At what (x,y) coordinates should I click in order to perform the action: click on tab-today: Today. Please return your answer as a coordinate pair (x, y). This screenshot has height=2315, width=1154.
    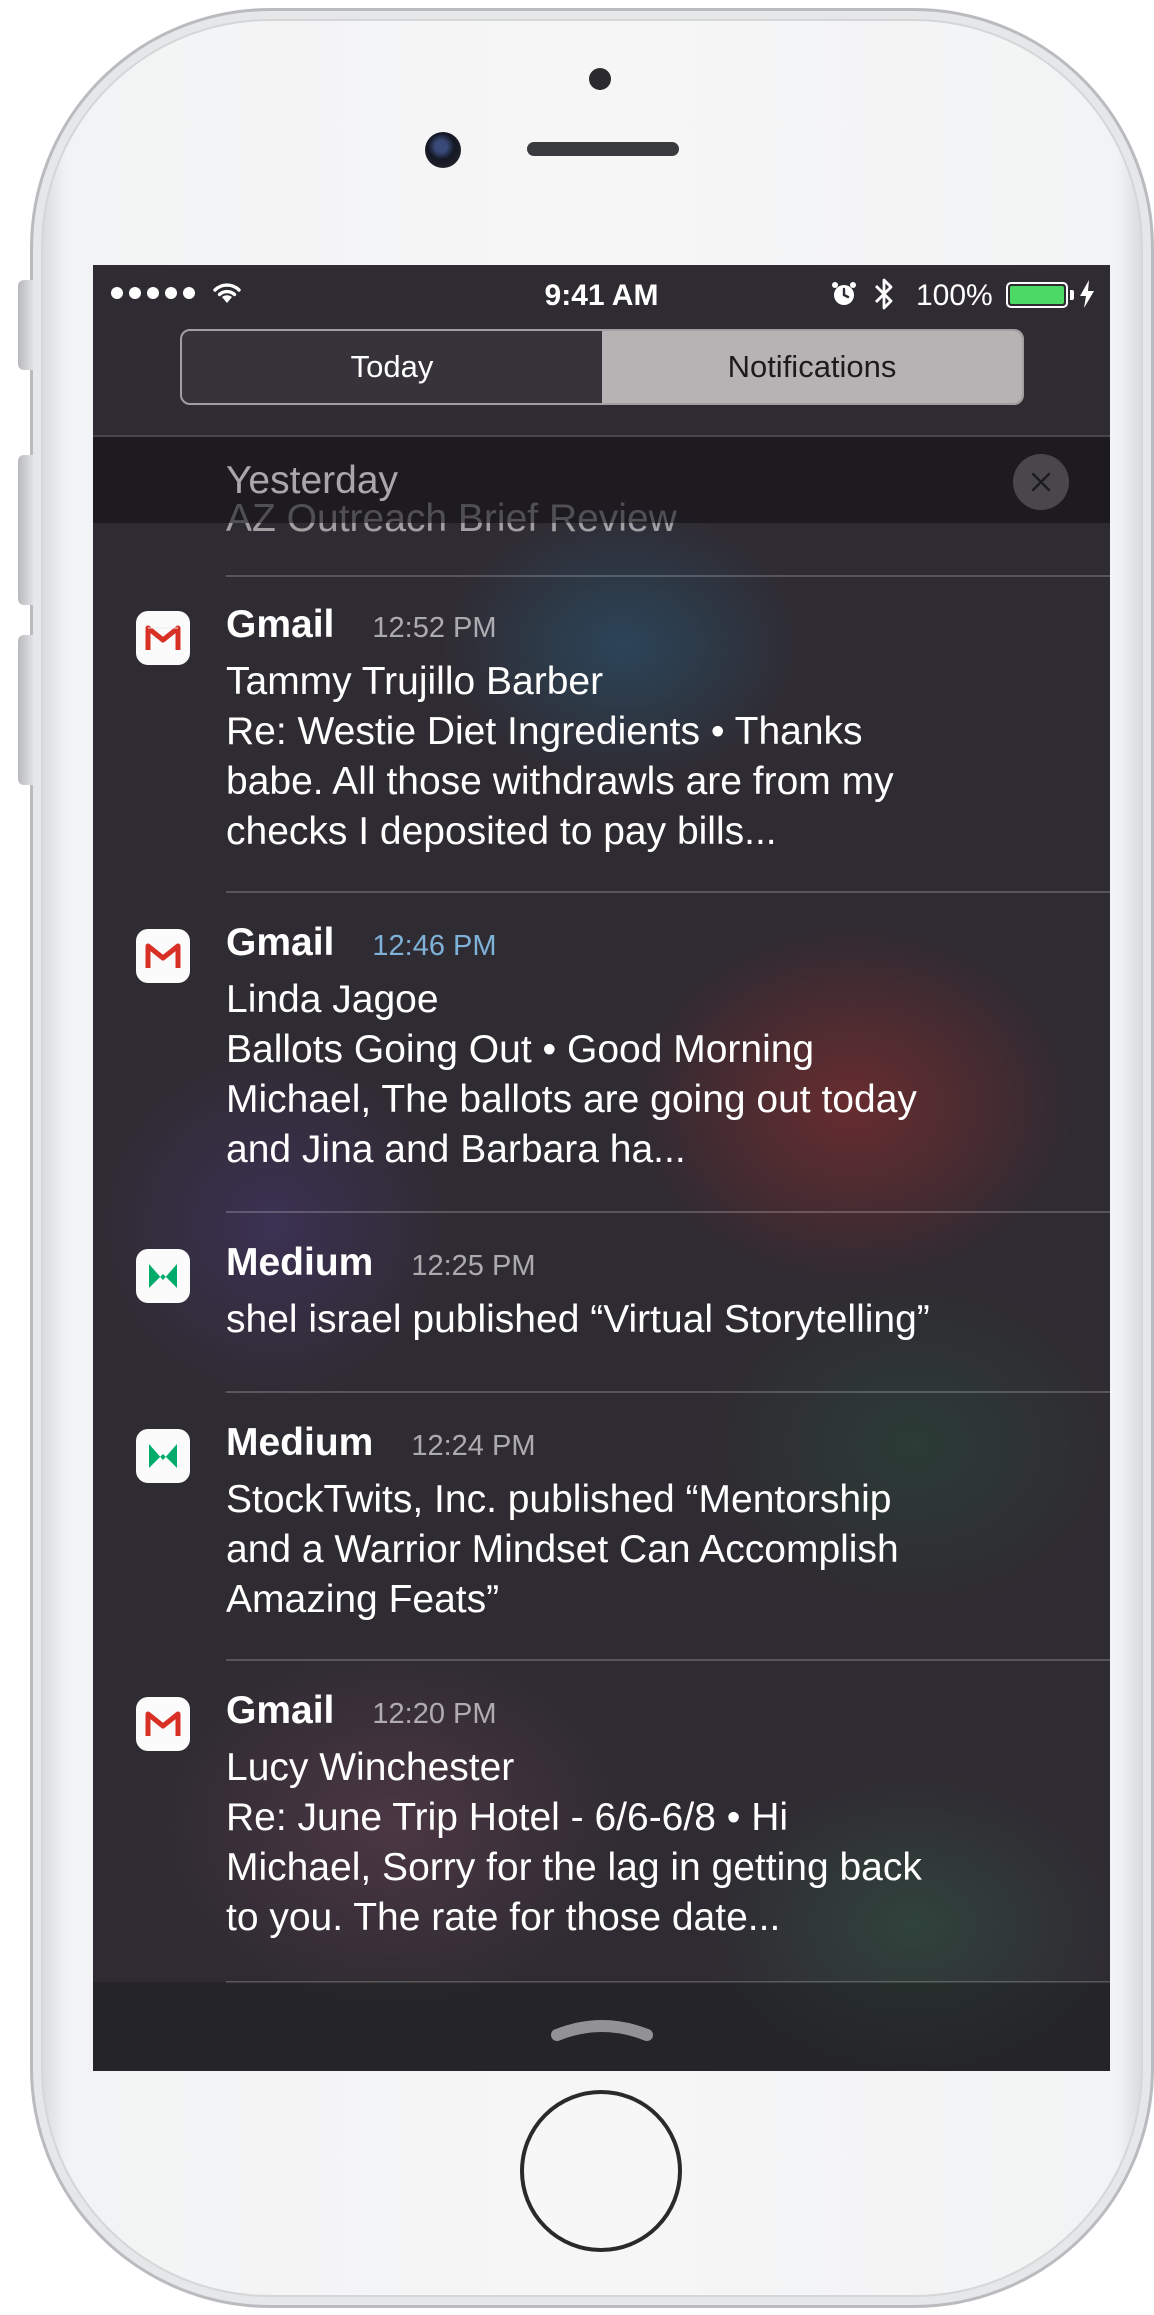
    Looking at the image, I should click on (392, 367).